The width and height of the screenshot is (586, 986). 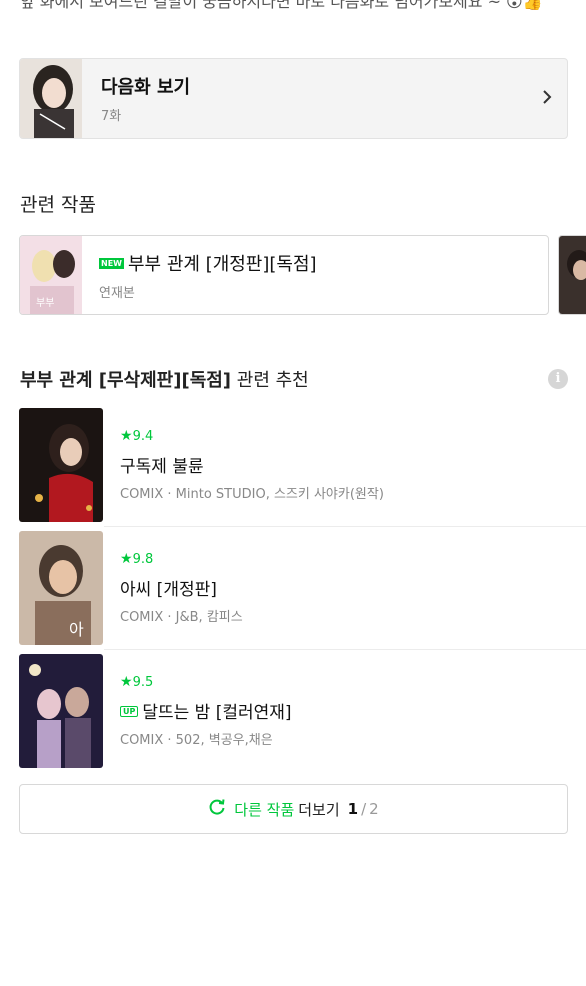 What do you see at coordinates (45, 303) in the screenshot?
I see `svg-text: 부부` at bounding box center [45, 303].